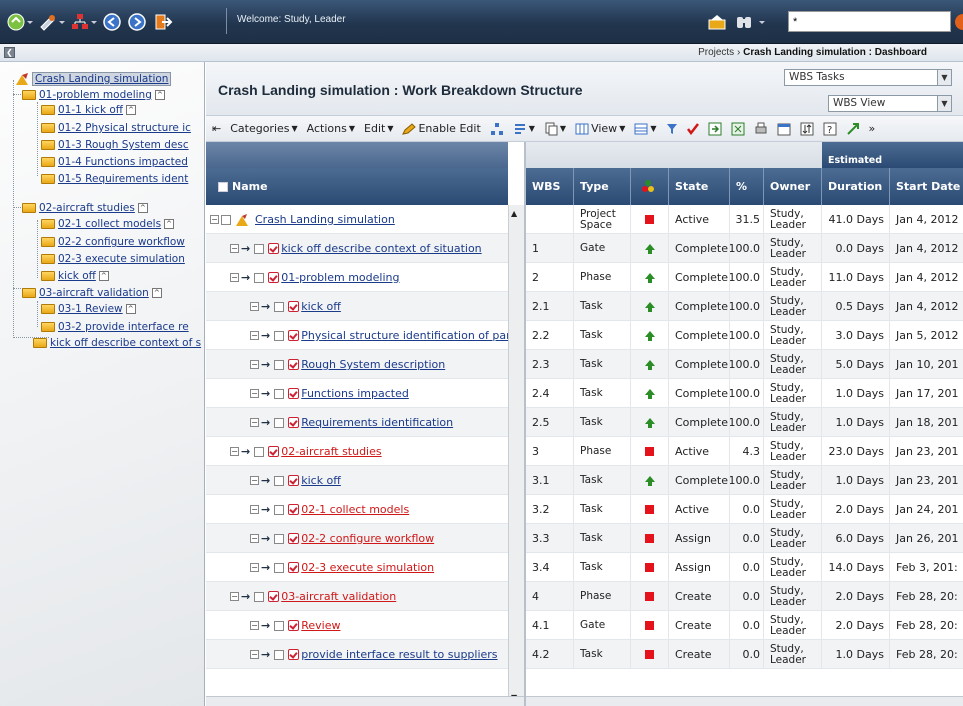  I want to click on calendar-icon, so click(784, 129).